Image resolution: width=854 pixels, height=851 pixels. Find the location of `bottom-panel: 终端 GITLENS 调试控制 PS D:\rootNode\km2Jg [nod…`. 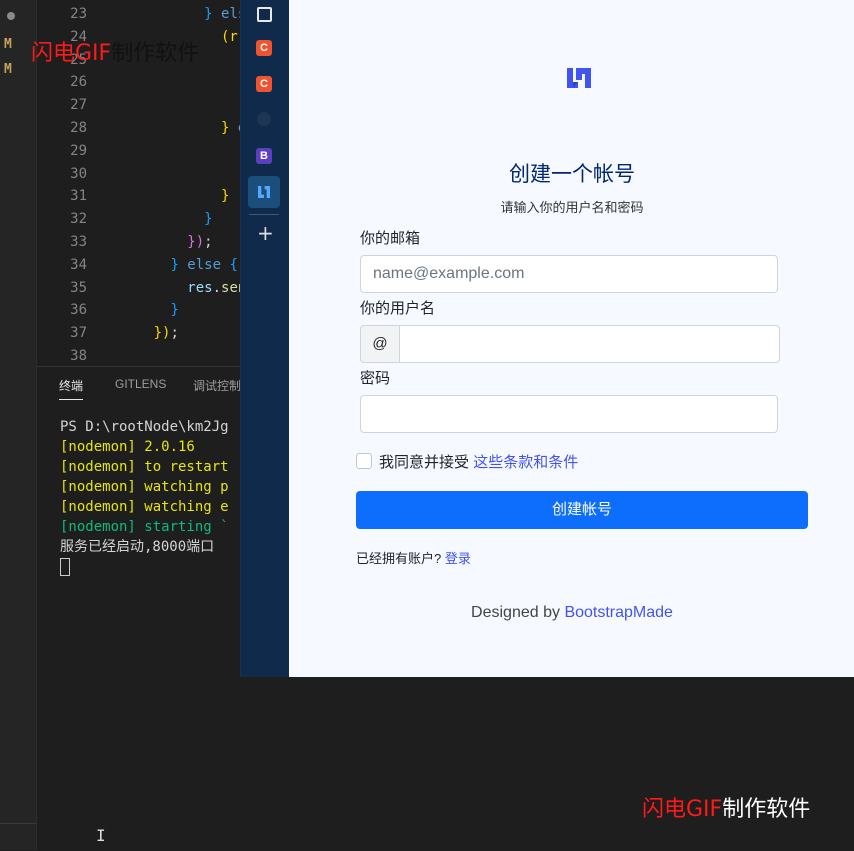

bottom-panel: 终端 GITLENS 调试控制 PS D:\rootNode\km2Jg [nod… is located at coordinates (139, 608).